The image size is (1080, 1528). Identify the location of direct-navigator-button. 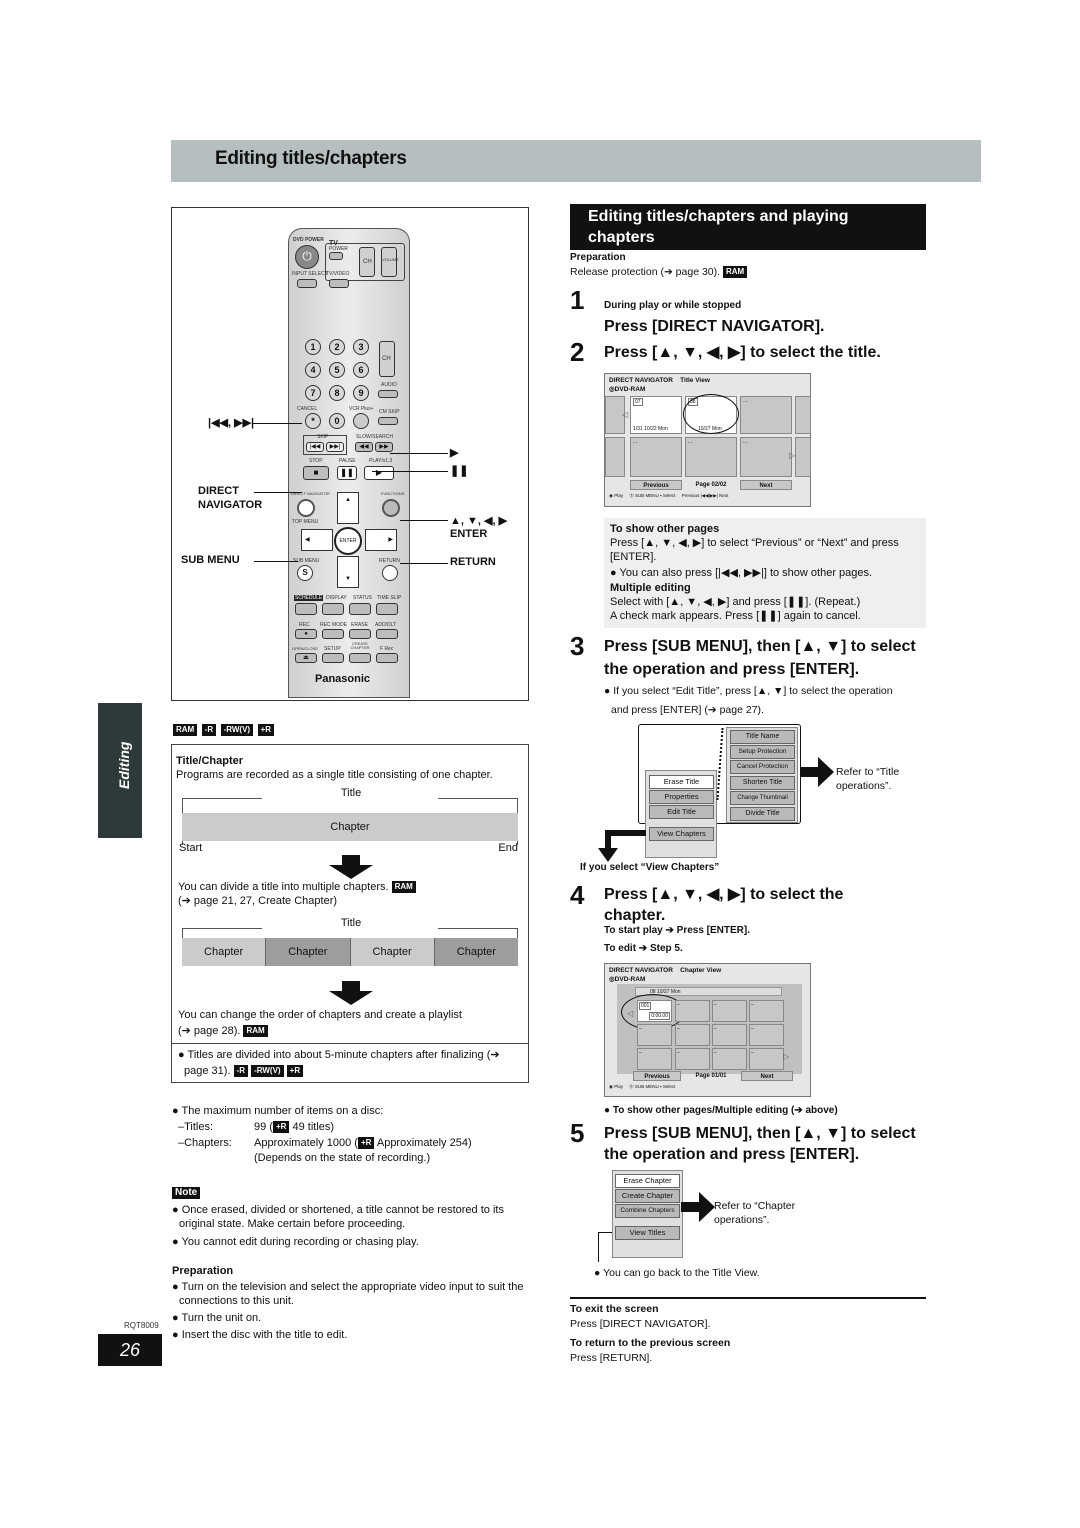
(306, 508).